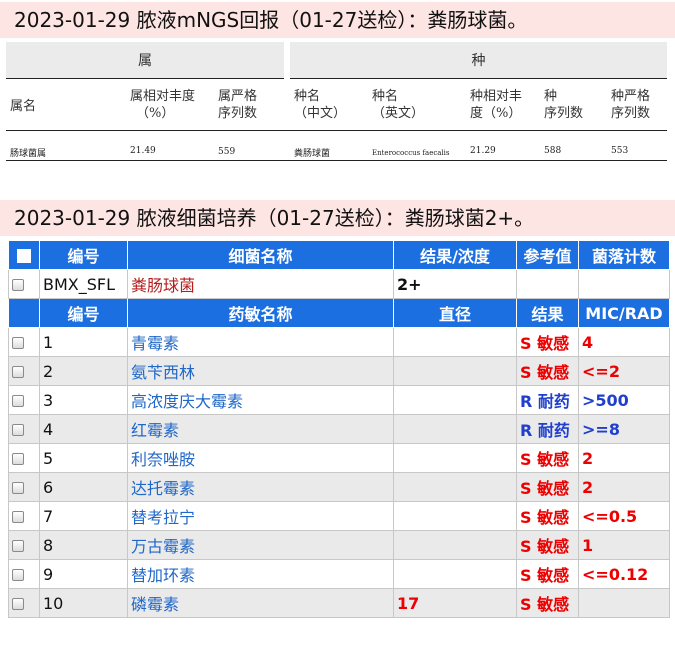 Image resolution: width=675 pixels, height=663 pixels. What do you see at coordinates (83, 516) in the screenshot?
I see `drug-id: 7` at bounding box center [83, 516].